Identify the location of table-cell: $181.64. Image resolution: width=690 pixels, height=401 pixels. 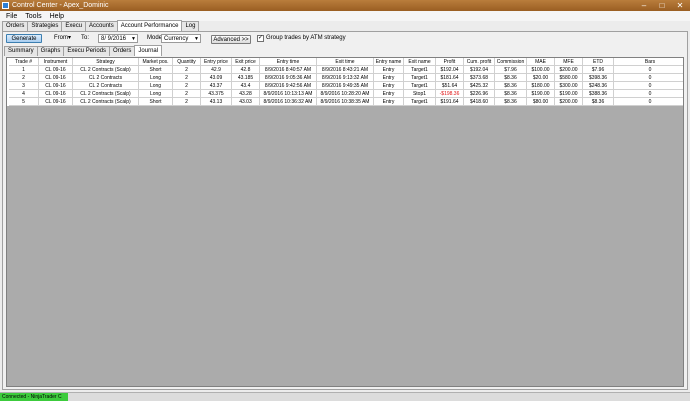
(450, 78).